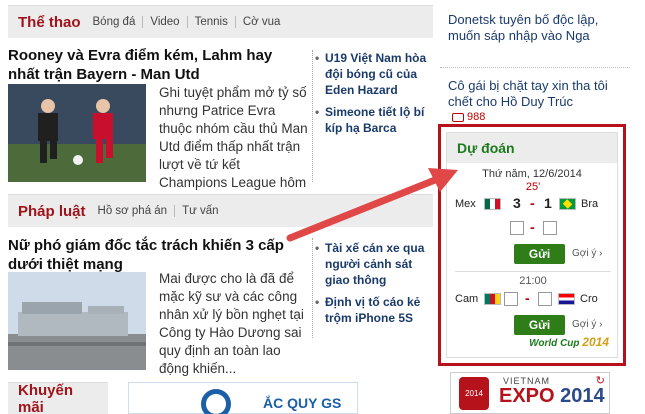 Image resolution: width=645 pixels, height=414 pixels. I want to click on comment-icon, so click(458, 117).